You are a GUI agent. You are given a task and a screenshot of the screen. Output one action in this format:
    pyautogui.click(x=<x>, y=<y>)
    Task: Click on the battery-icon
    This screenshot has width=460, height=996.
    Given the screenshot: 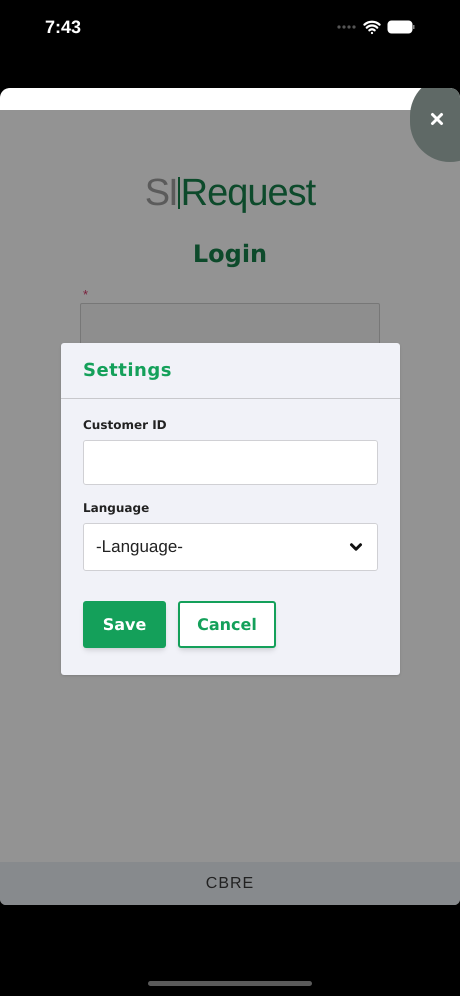 What is the action you would take?
    pyautogui.click(x=401, y=27)
    